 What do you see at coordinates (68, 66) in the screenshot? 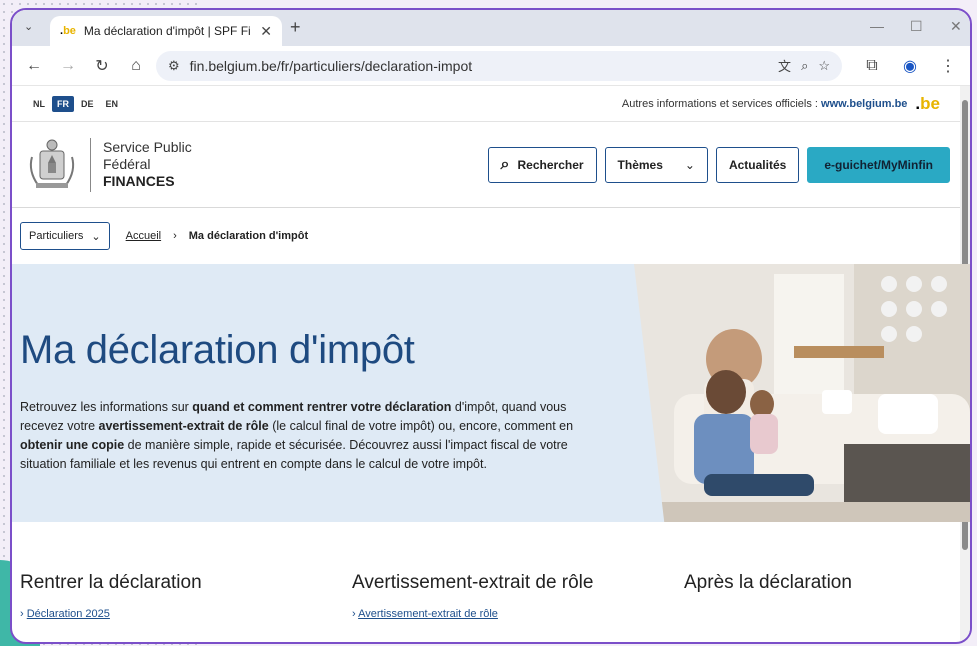
I see `forward-icon: →` at bounding box center [68, 66].